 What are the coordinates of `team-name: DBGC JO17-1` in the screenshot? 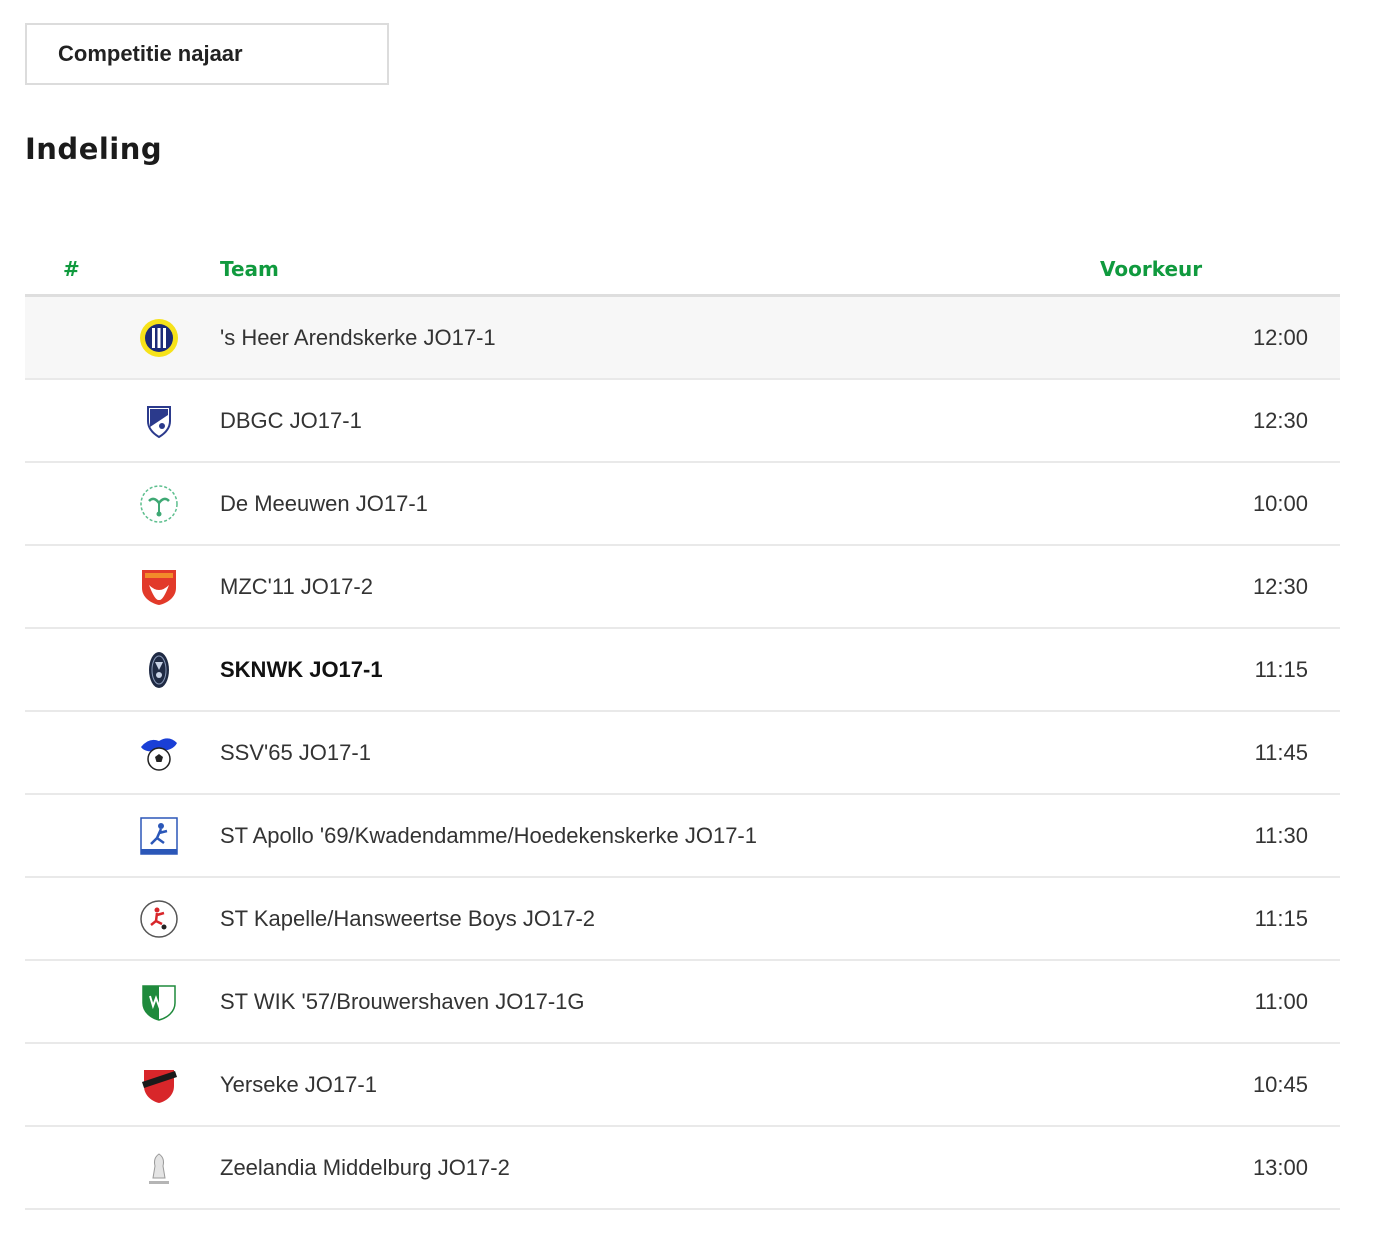 It's located at (291, 421).